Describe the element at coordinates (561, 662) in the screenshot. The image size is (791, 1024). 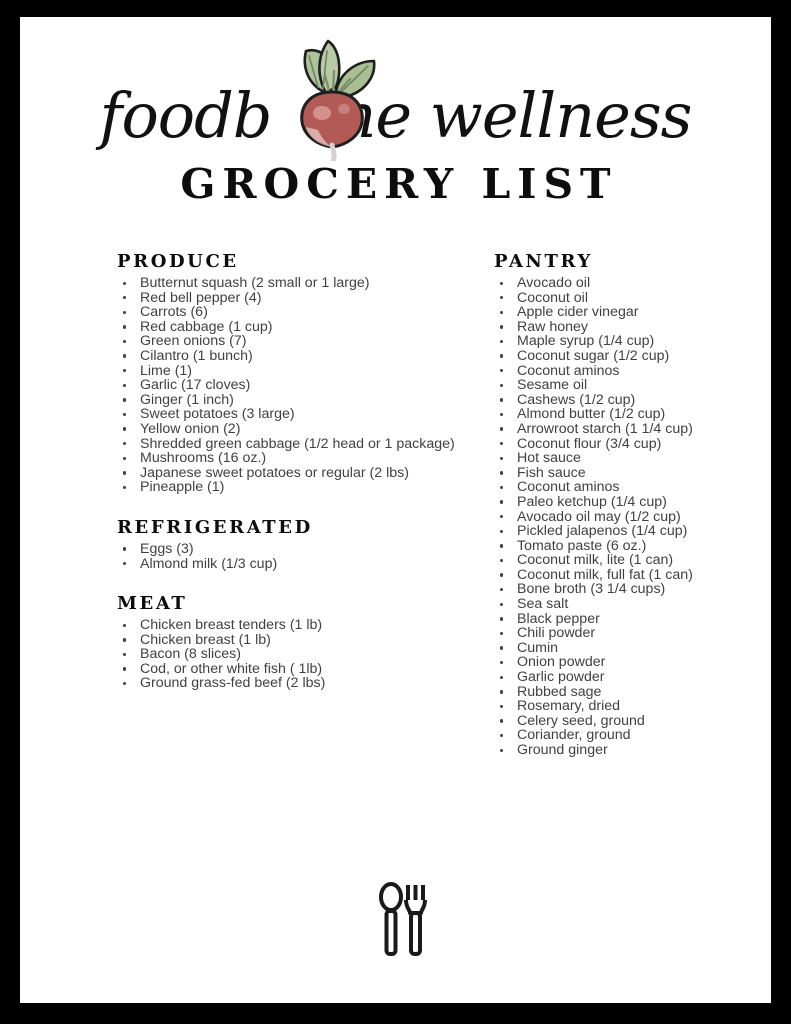
I see `list-item-label: Onion powder` at that location.